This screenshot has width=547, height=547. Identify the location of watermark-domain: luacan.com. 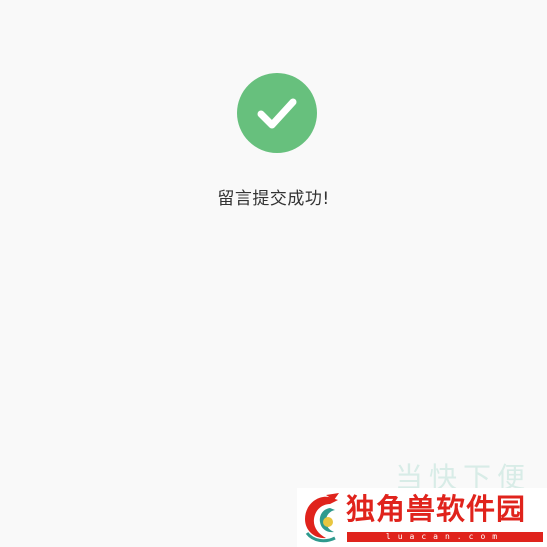
(445, 536).